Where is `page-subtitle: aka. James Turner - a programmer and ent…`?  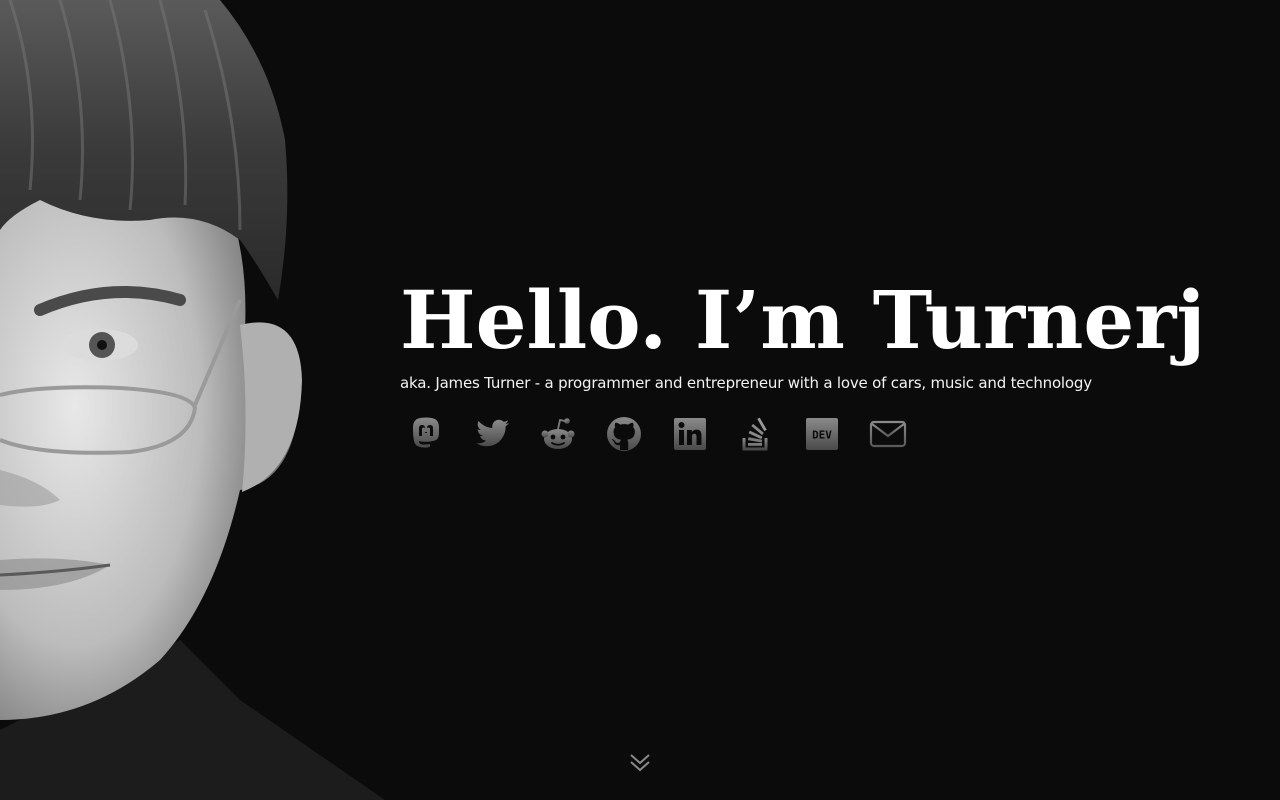 page-subtitle: aka. James Turner - a programmer and ent… is located at coordinates (746, 383).